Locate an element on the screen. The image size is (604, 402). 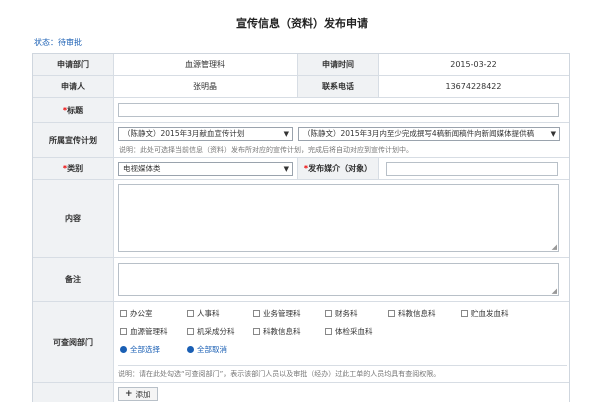
content-label: 内容 is located at coordinates (73, 218).